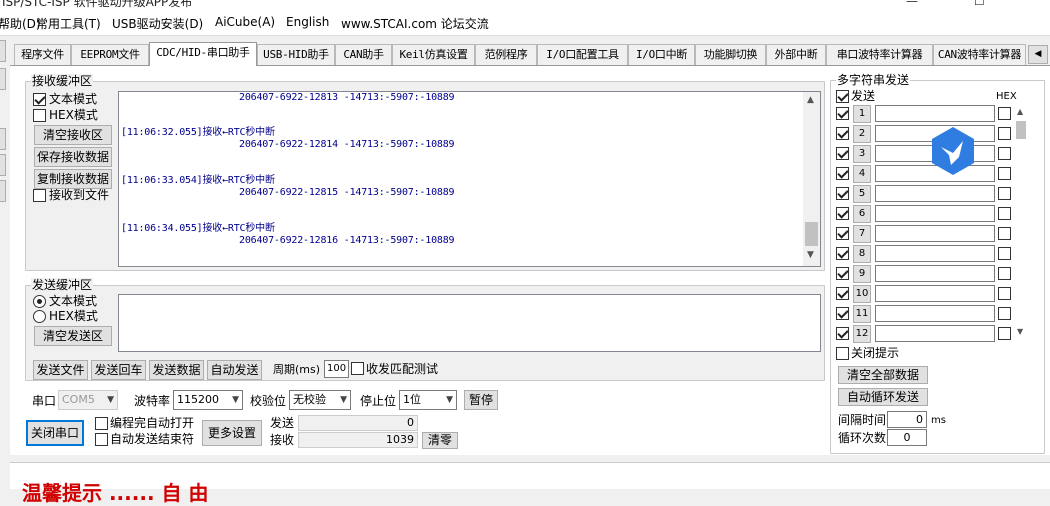 Image resolution: width=1050 pixels, height=506 pixels. What do you see at coordinates (357, 368) in the screenshot?
I see `match-test-checkbox` at bounding box center [357, 368].